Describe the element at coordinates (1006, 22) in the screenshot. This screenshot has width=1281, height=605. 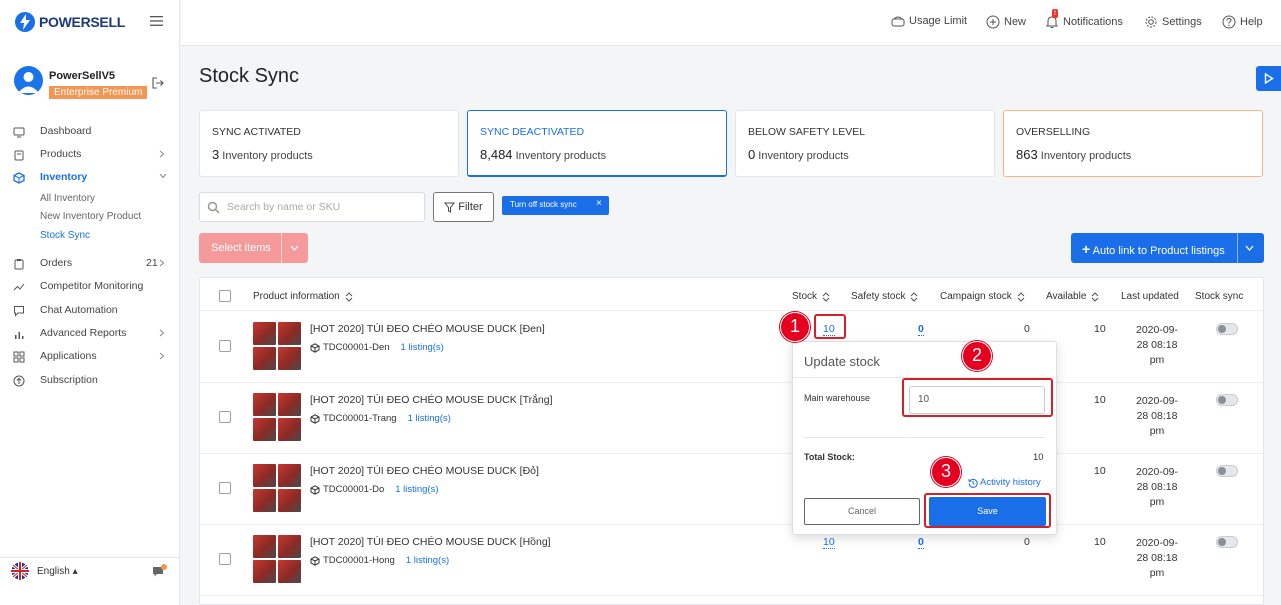
I see `new-button: New` at that location.